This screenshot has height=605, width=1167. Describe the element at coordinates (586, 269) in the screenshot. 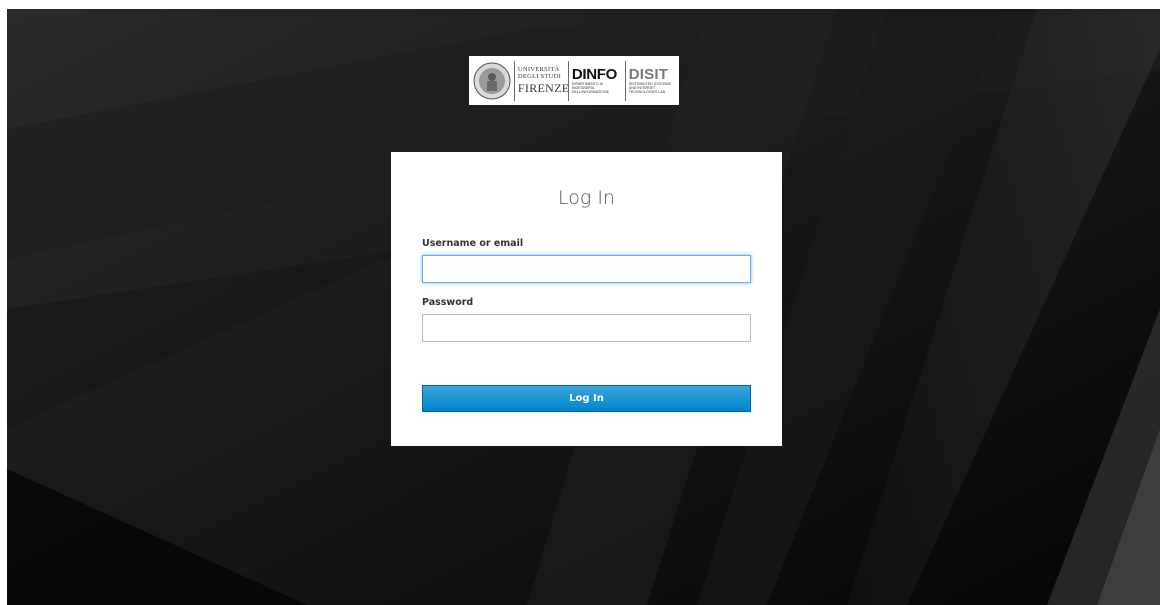

I see `username-input` at that location.